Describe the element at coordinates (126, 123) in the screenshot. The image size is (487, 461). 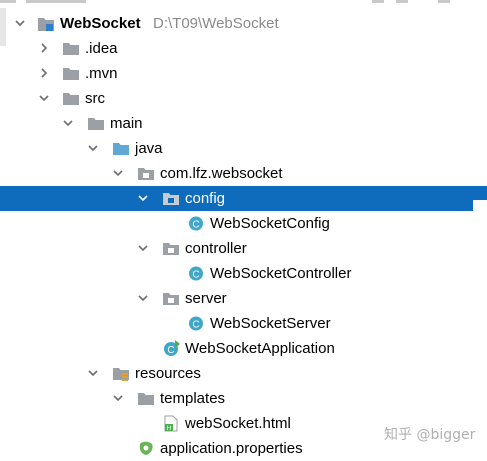
I see `folder-label: main` at that location.